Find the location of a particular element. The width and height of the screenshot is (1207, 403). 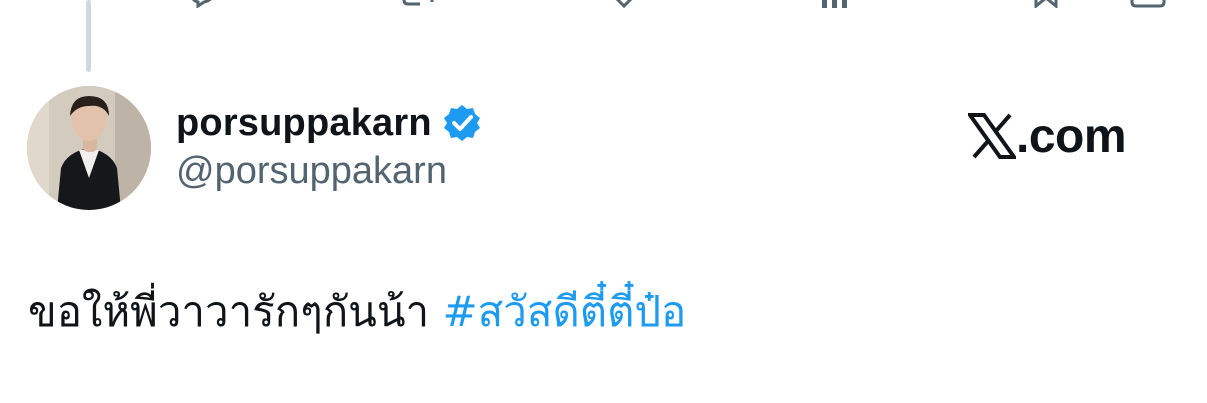

share-icon is located at coordinates (1148, 4).